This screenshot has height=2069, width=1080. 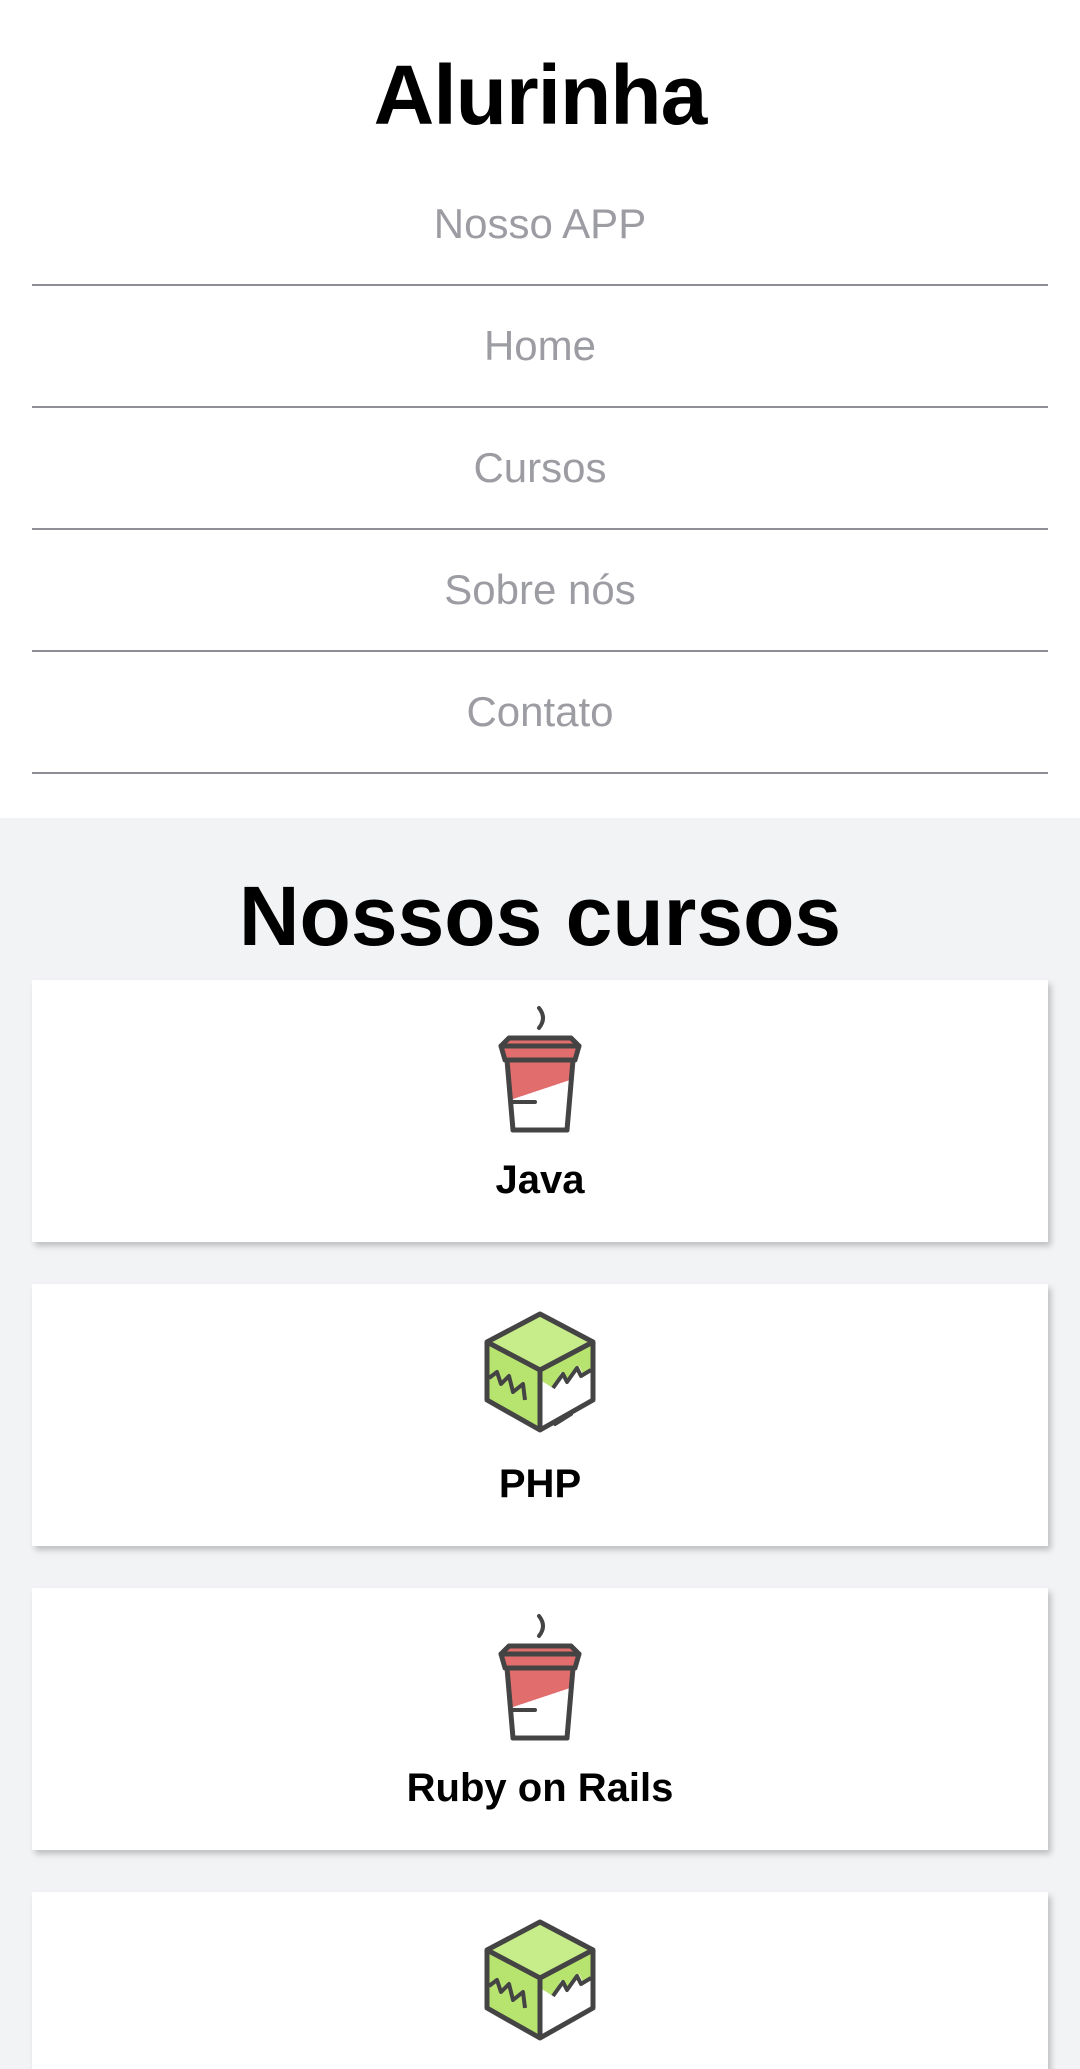 I want to click on course-name: PHP, so click(x=540, y=1484).